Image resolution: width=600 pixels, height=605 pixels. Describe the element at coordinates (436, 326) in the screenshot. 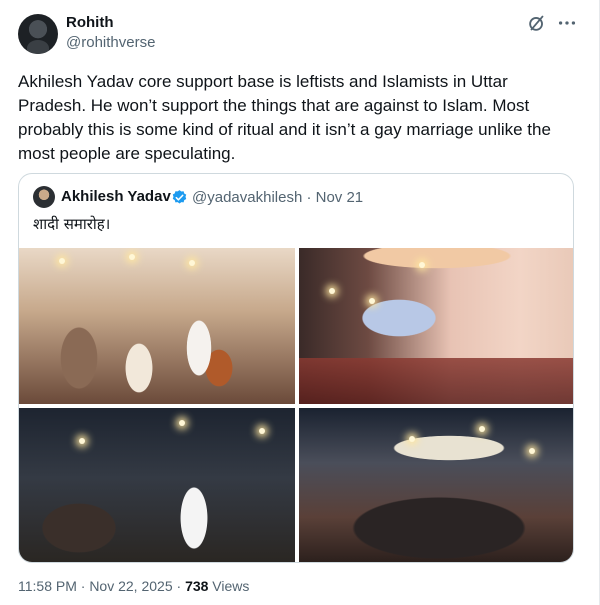

I see `banquet-hall-photo` at that location.